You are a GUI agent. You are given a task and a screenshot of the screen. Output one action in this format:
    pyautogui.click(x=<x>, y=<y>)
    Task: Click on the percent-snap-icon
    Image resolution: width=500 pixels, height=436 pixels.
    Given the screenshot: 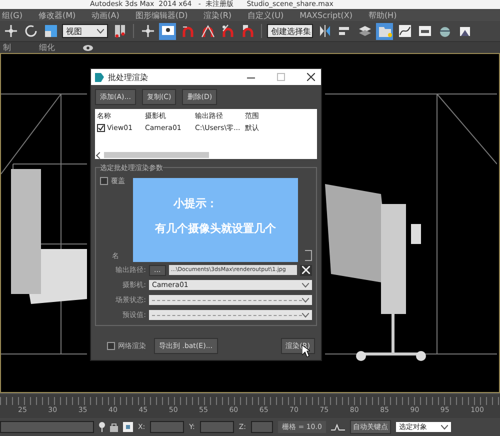 What is the action you would take?
    pyautogui.click(x=227, y=31)
    